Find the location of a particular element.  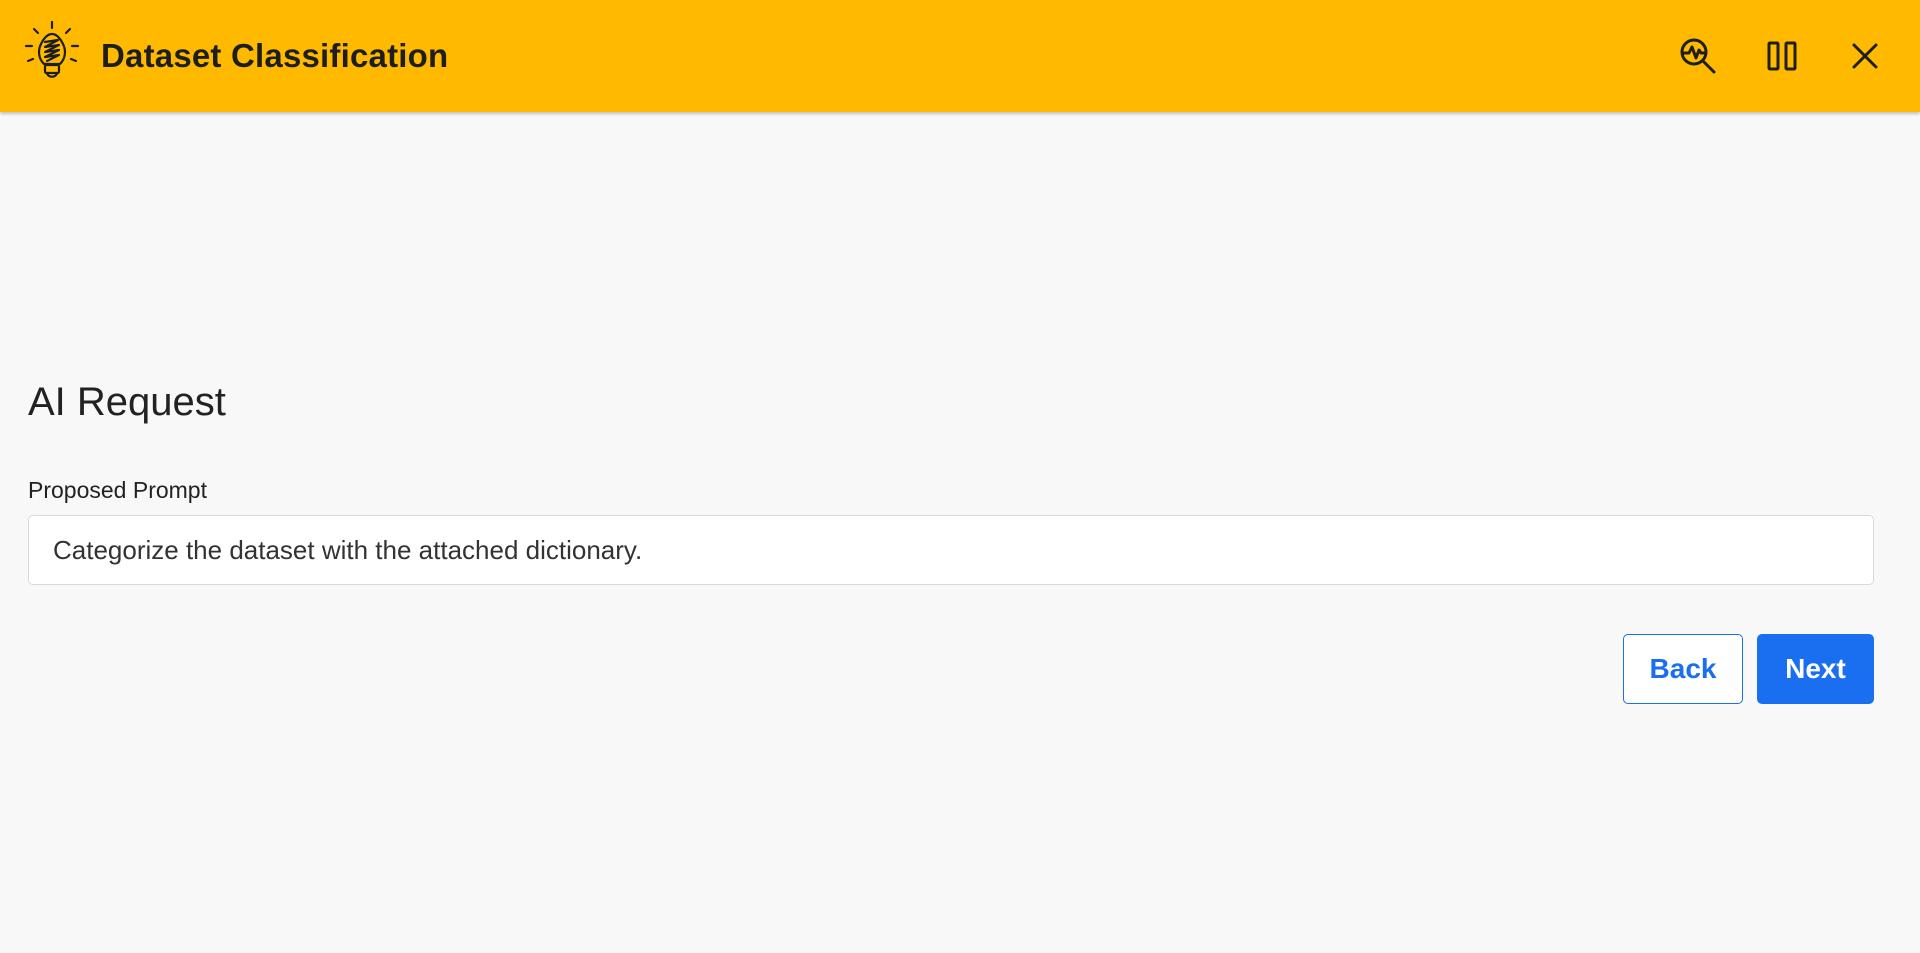

inspect-button is located at coordinates (1698, 56).